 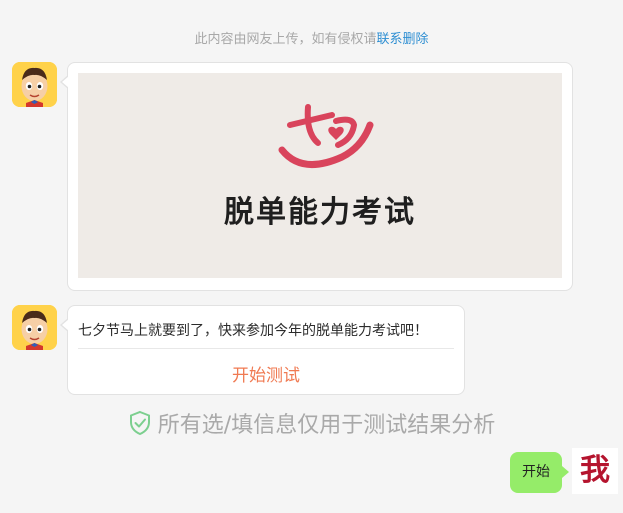 I want to click on notice-text: 此内容由网友上传，如有侵权请, so click(x=285, y=39).